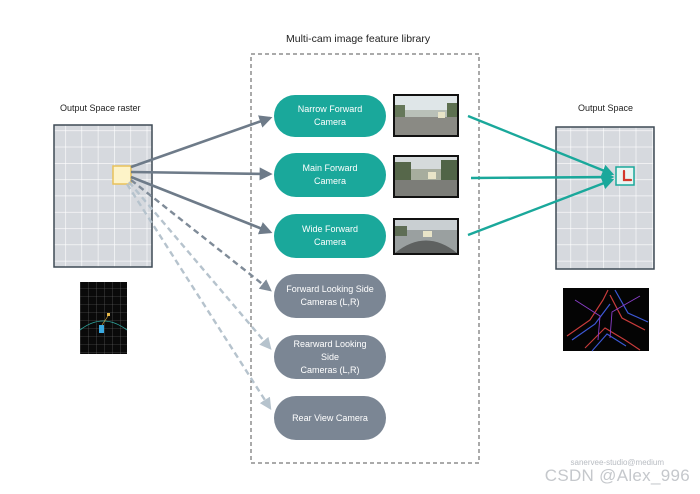 The height and width of the screenshot is (494, 700). What do you see at coordinates (330, 236) in the screenshot?
I see `camera-pill-wide-forward: Wide Forward Camera` at bounding box center [330, 236].